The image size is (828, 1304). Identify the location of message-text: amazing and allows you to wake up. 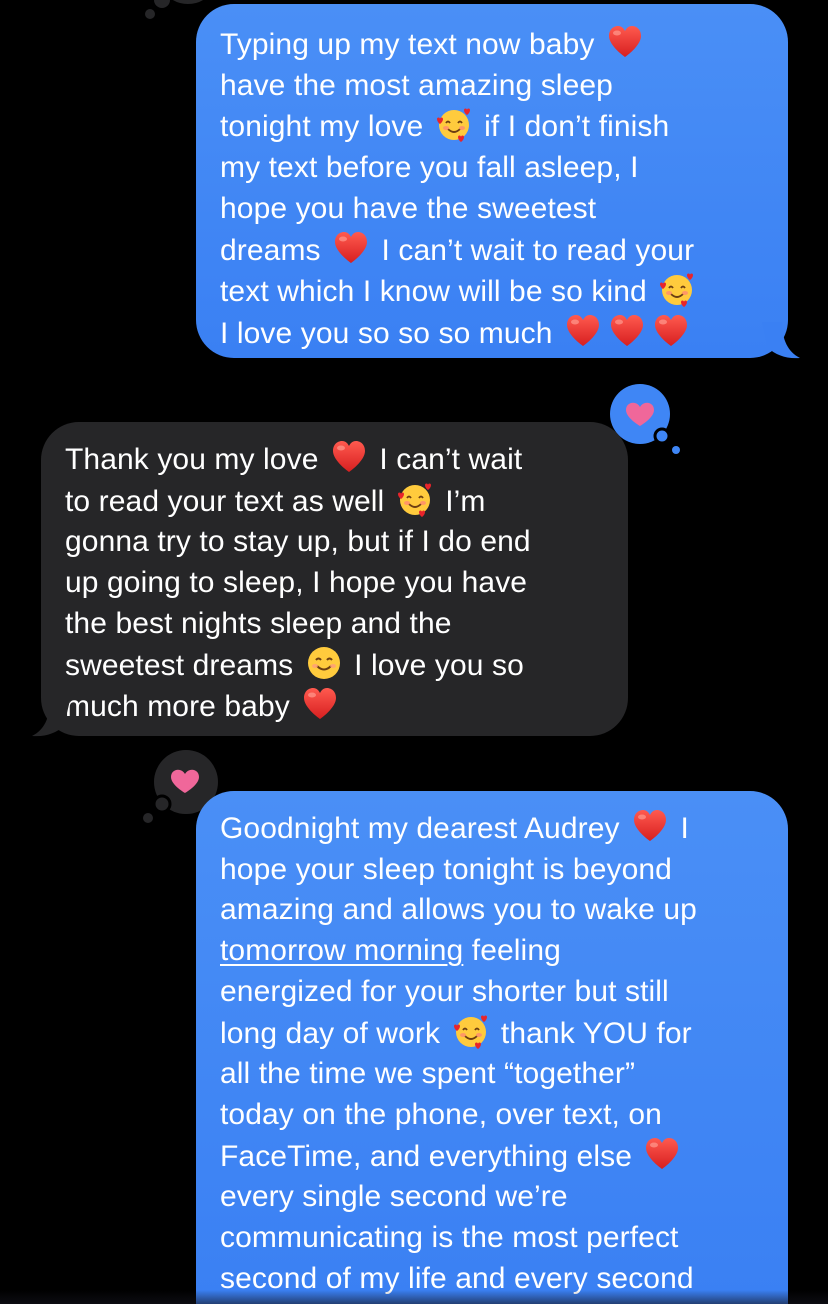
(458, 910).